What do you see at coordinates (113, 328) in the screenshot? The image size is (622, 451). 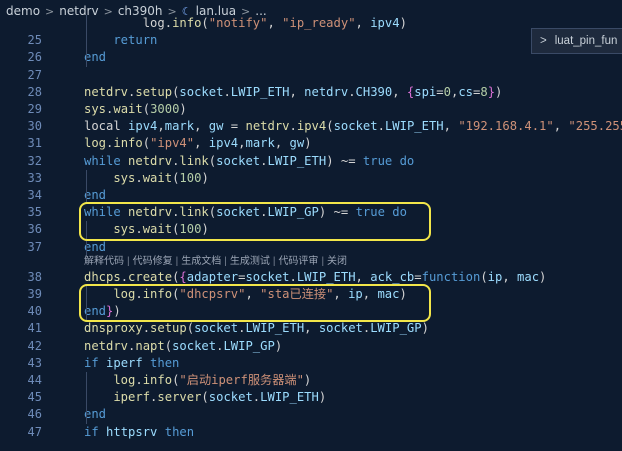 I see `code-token: dnsproxy` at bounding box center [113, 328].